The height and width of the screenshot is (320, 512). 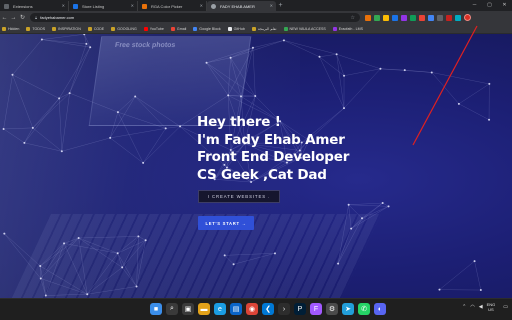 I want to click on notification-icon: ▭, so click(x=505, y=307).